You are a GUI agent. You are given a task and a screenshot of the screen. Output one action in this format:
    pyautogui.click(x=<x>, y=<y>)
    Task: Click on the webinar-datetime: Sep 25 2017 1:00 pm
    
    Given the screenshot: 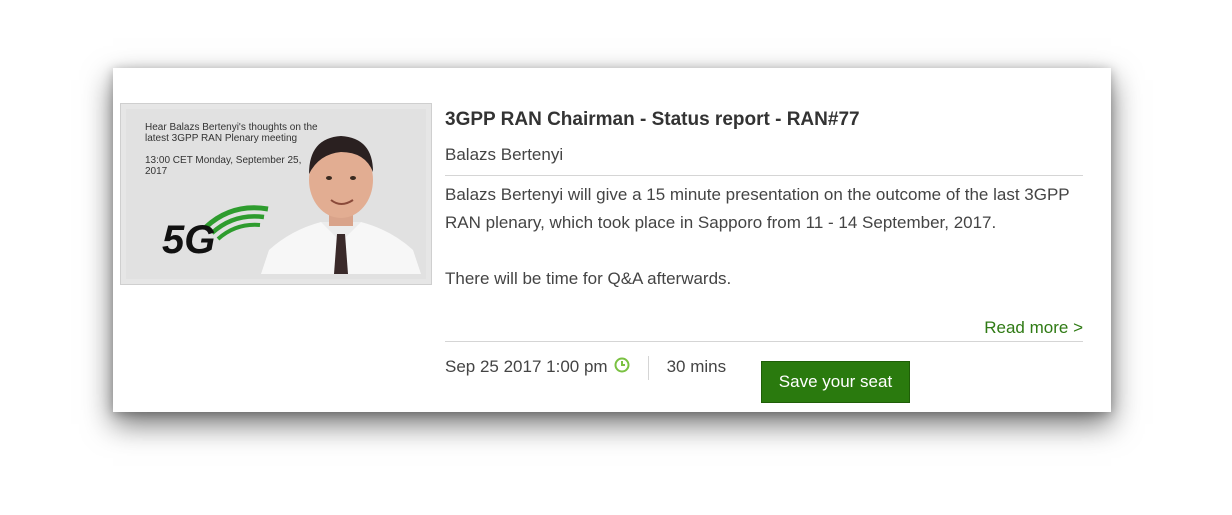 What is the action you would take?
    pyautogui.click(x=526, y=366)
    